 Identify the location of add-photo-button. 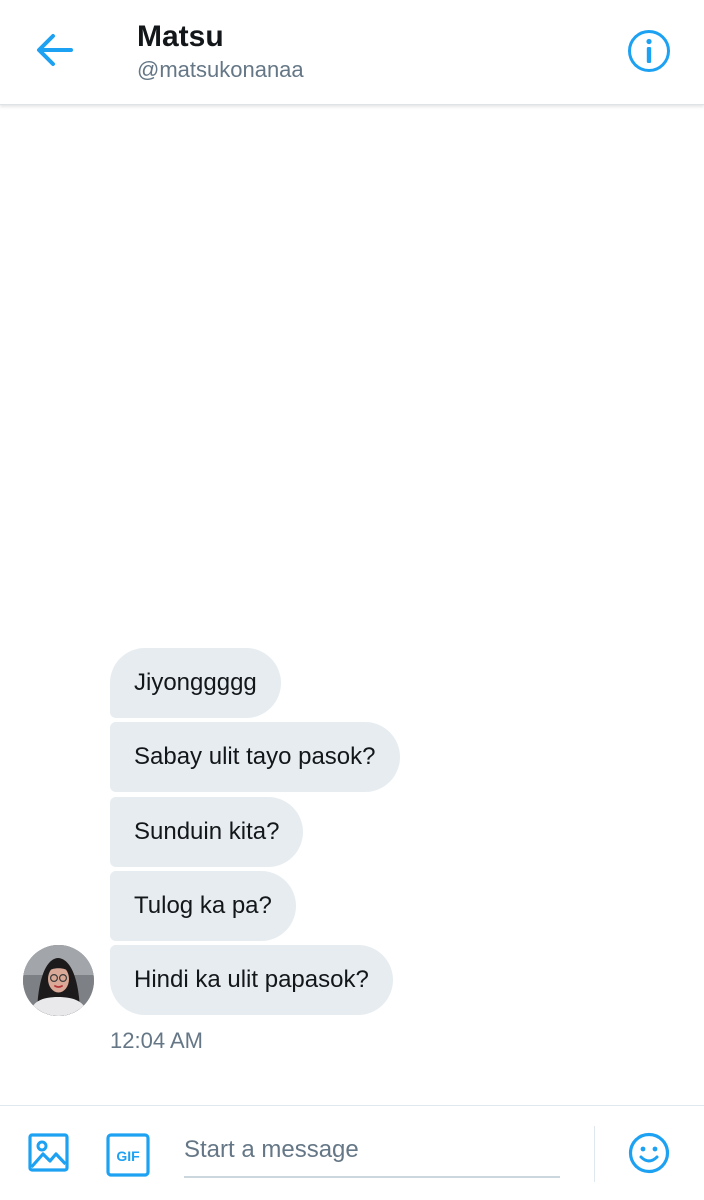
(49, 1153).